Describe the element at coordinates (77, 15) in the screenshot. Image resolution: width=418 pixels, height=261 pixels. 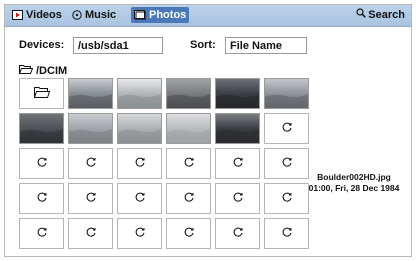
I see `music-icon` at that location.